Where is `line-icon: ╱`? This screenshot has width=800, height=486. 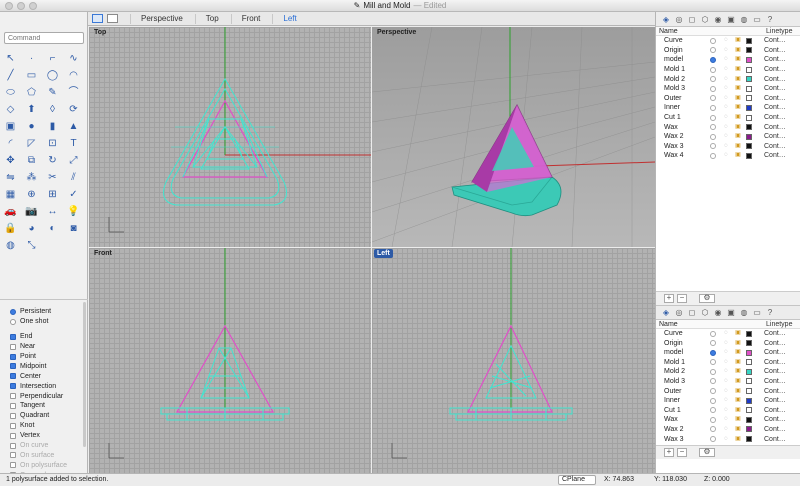 line-icon: ╱ is located at coordinates (10, 76).